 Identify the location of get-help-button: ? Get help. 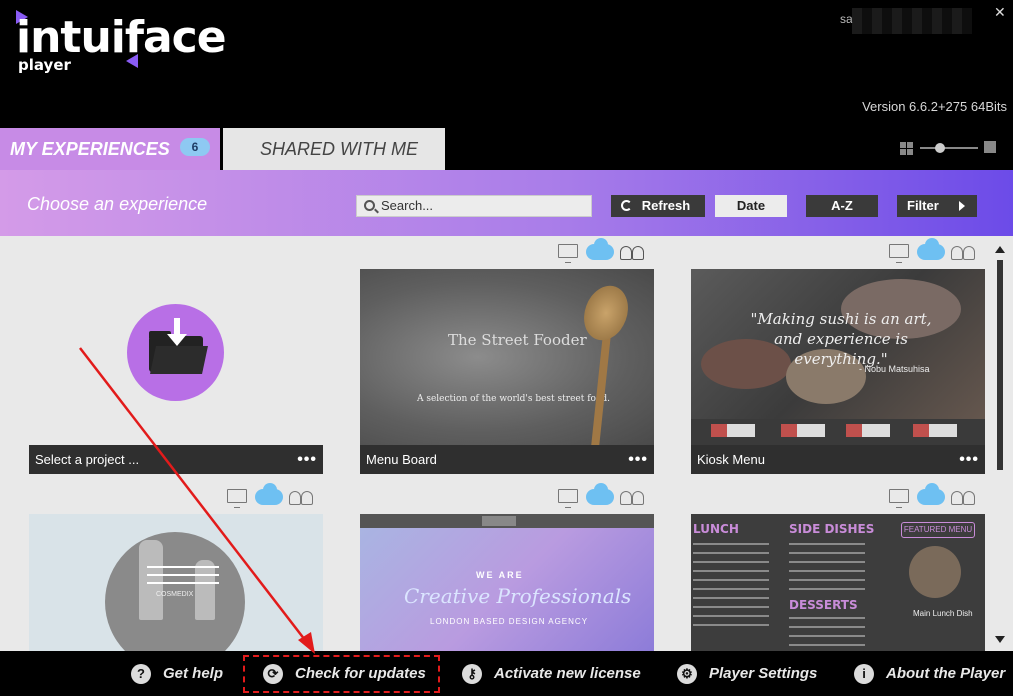
(181, 674).